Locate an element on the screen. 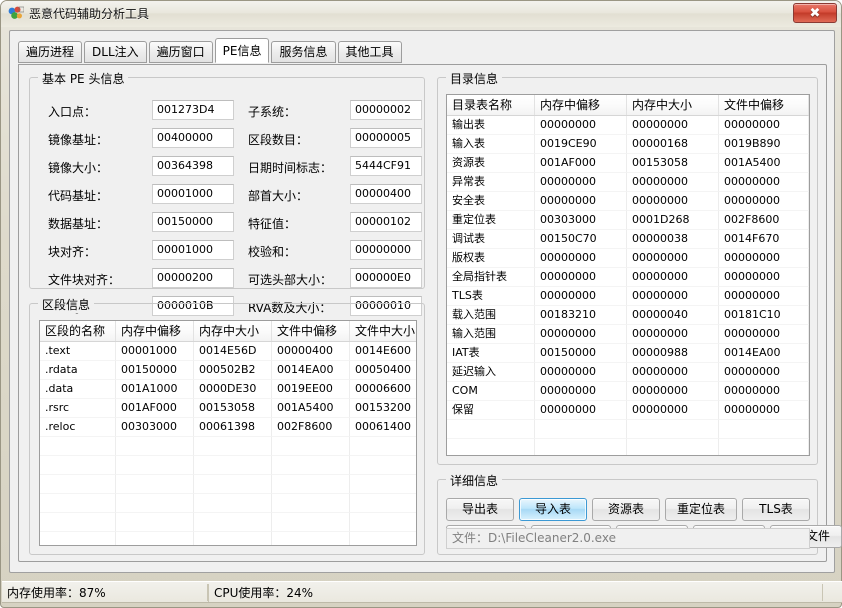  table-row: COM 00000000 00000000 00000000 is located at coordinates (628, 391).